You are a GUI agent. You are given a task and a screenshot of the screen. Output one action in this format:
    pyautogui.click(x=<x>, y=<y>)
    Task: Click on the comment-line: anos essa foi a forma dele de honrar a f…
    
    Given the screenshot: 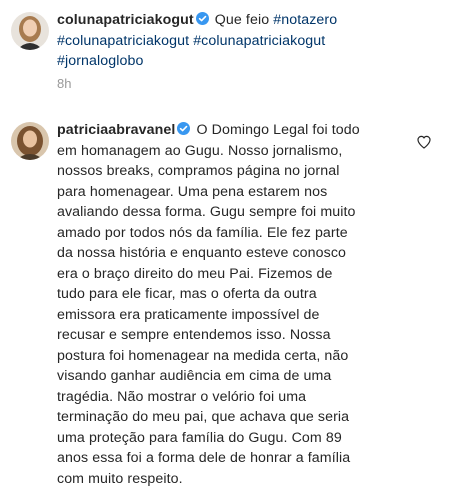 What is the action you would take?
    pyautogui.click(x=227, y=458)
    